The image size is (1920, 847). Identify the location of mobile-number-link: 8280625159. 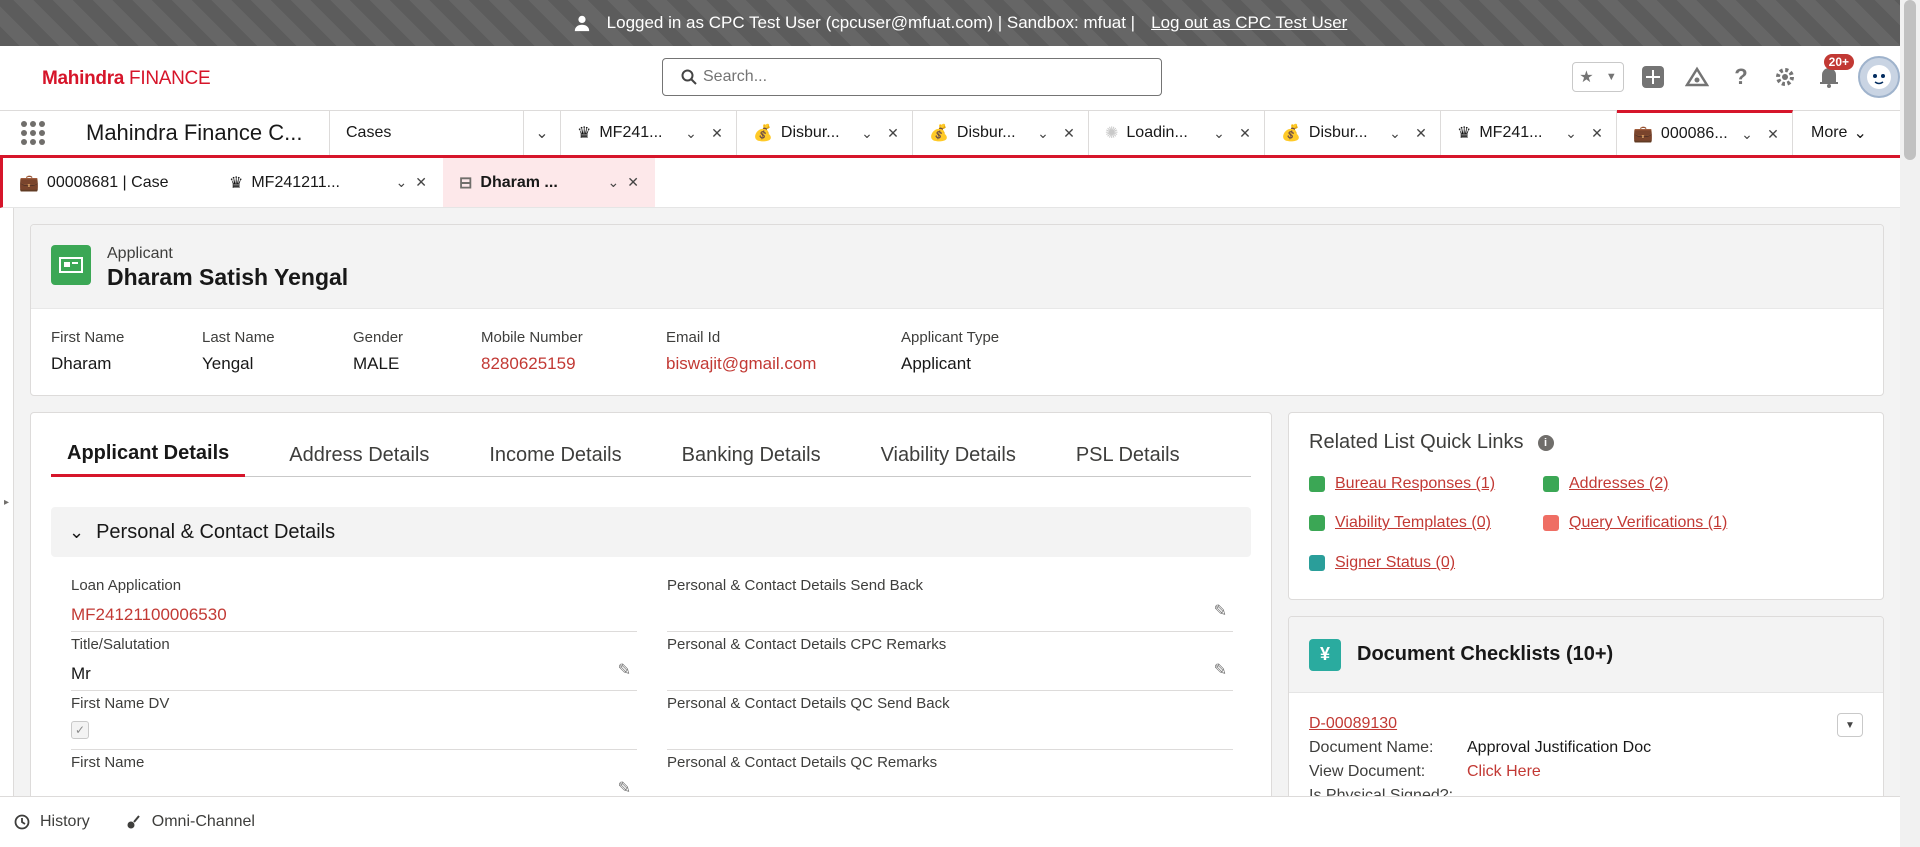
(532, 364).